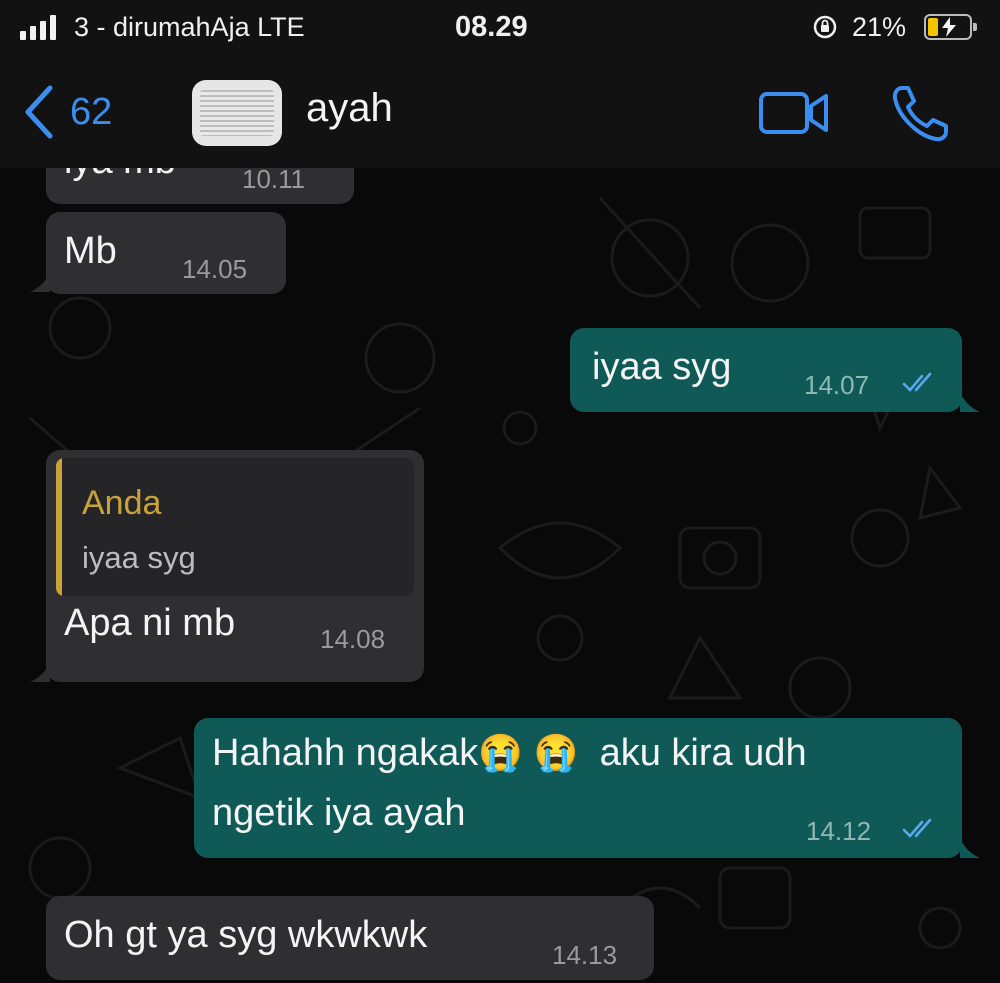 The image size is (1000, 983). Describe the element at coordinates (237, 113) in the screenshot. I see `contact-avatar` at that location.